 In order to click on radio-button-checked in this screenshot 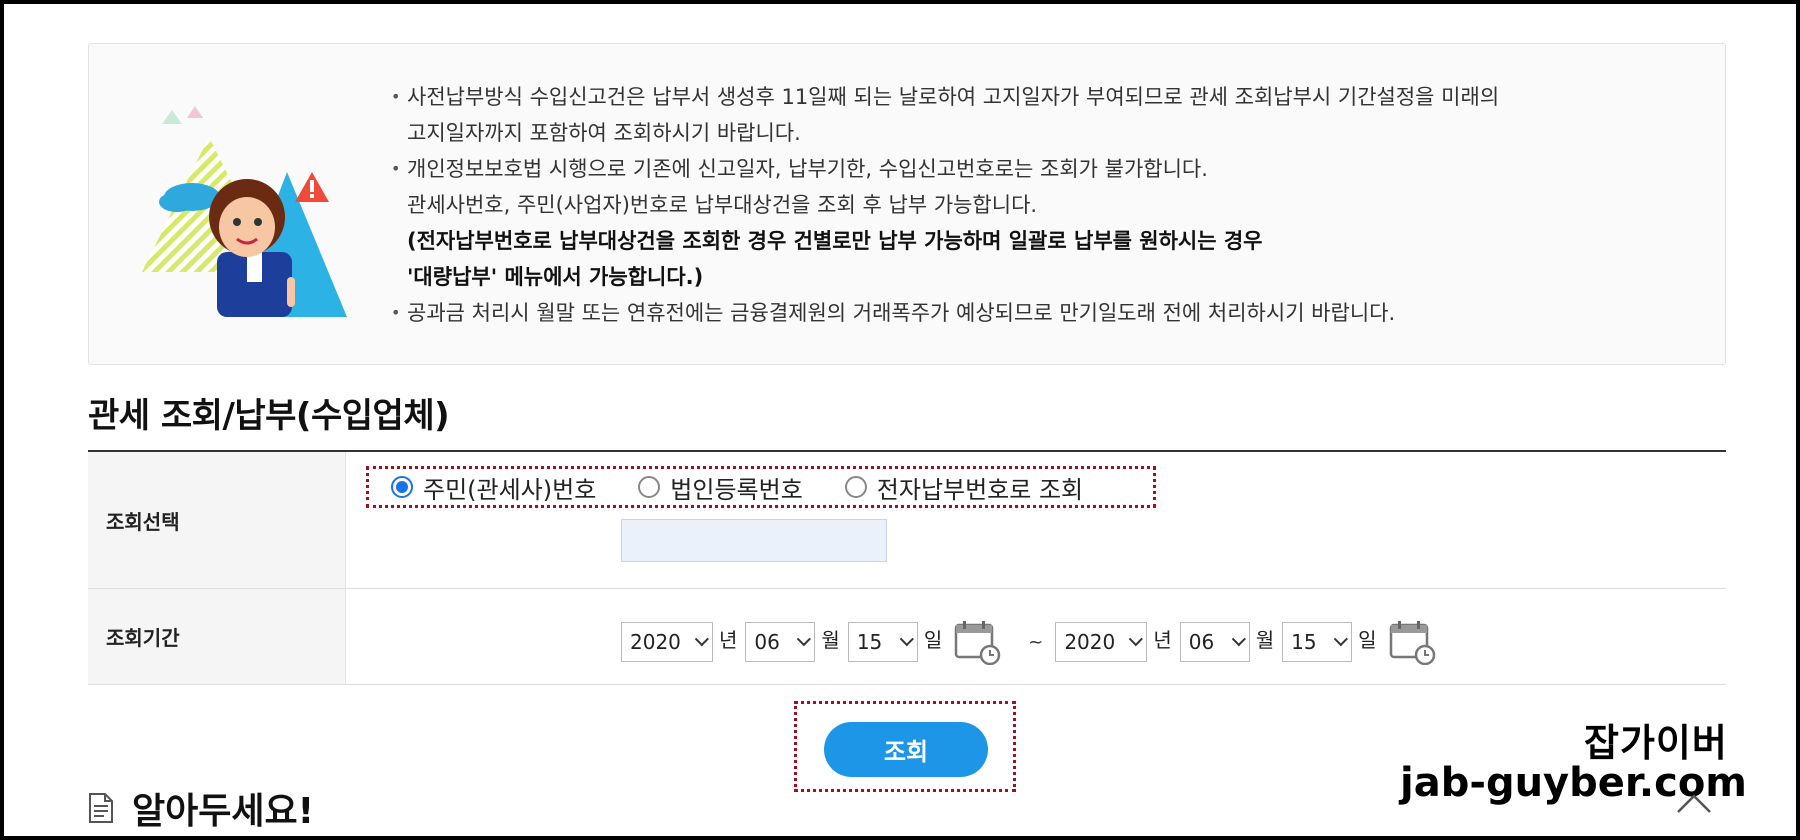, I will do `click(402, 487)`.